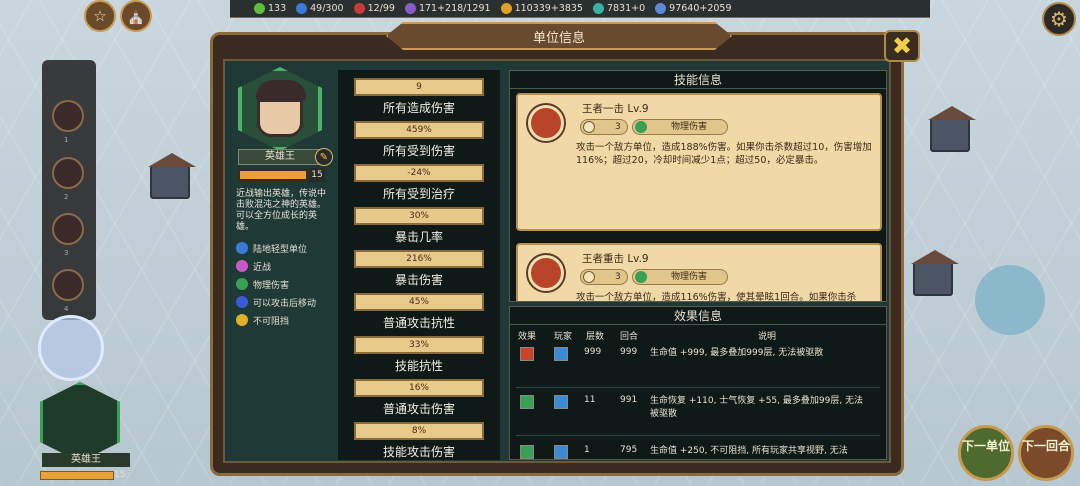 The image size is (1080, 486). What do you see at coordinates (757, 407) in the screenshot?
I see `effect-description: 生命恢复 +110, 士气恢复 +55, 最多叠加99层, 无法被驱散` at bounding box center [757, 407].